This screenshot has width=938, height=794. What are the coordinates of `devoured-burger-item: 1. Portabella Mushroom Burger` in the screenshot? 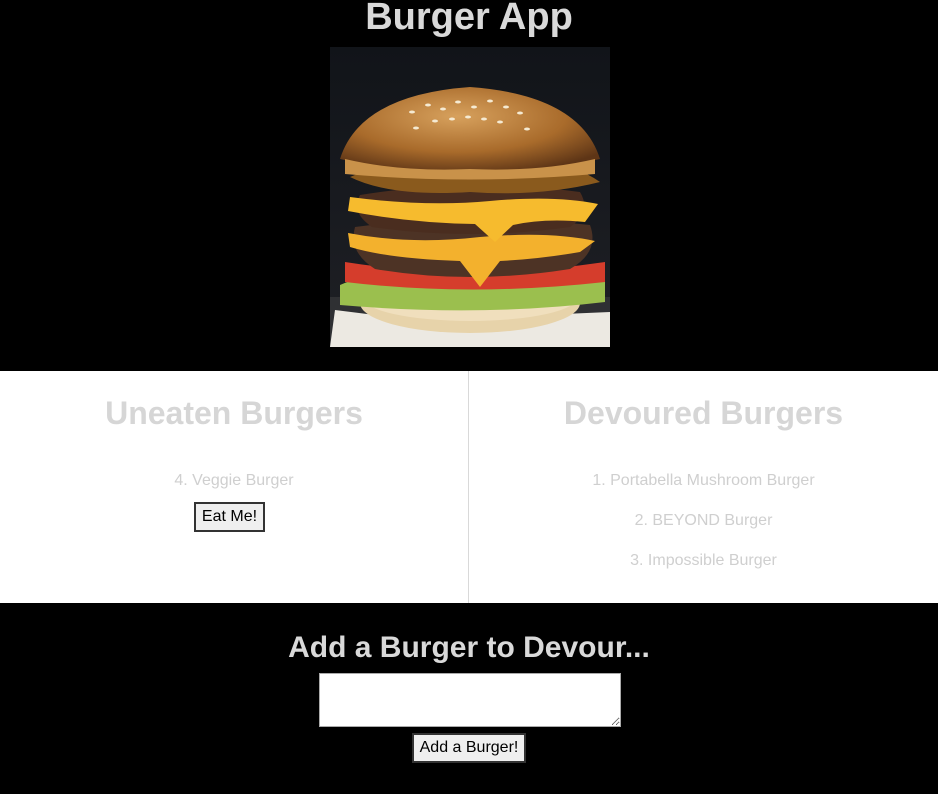 It's located at (703, 480).